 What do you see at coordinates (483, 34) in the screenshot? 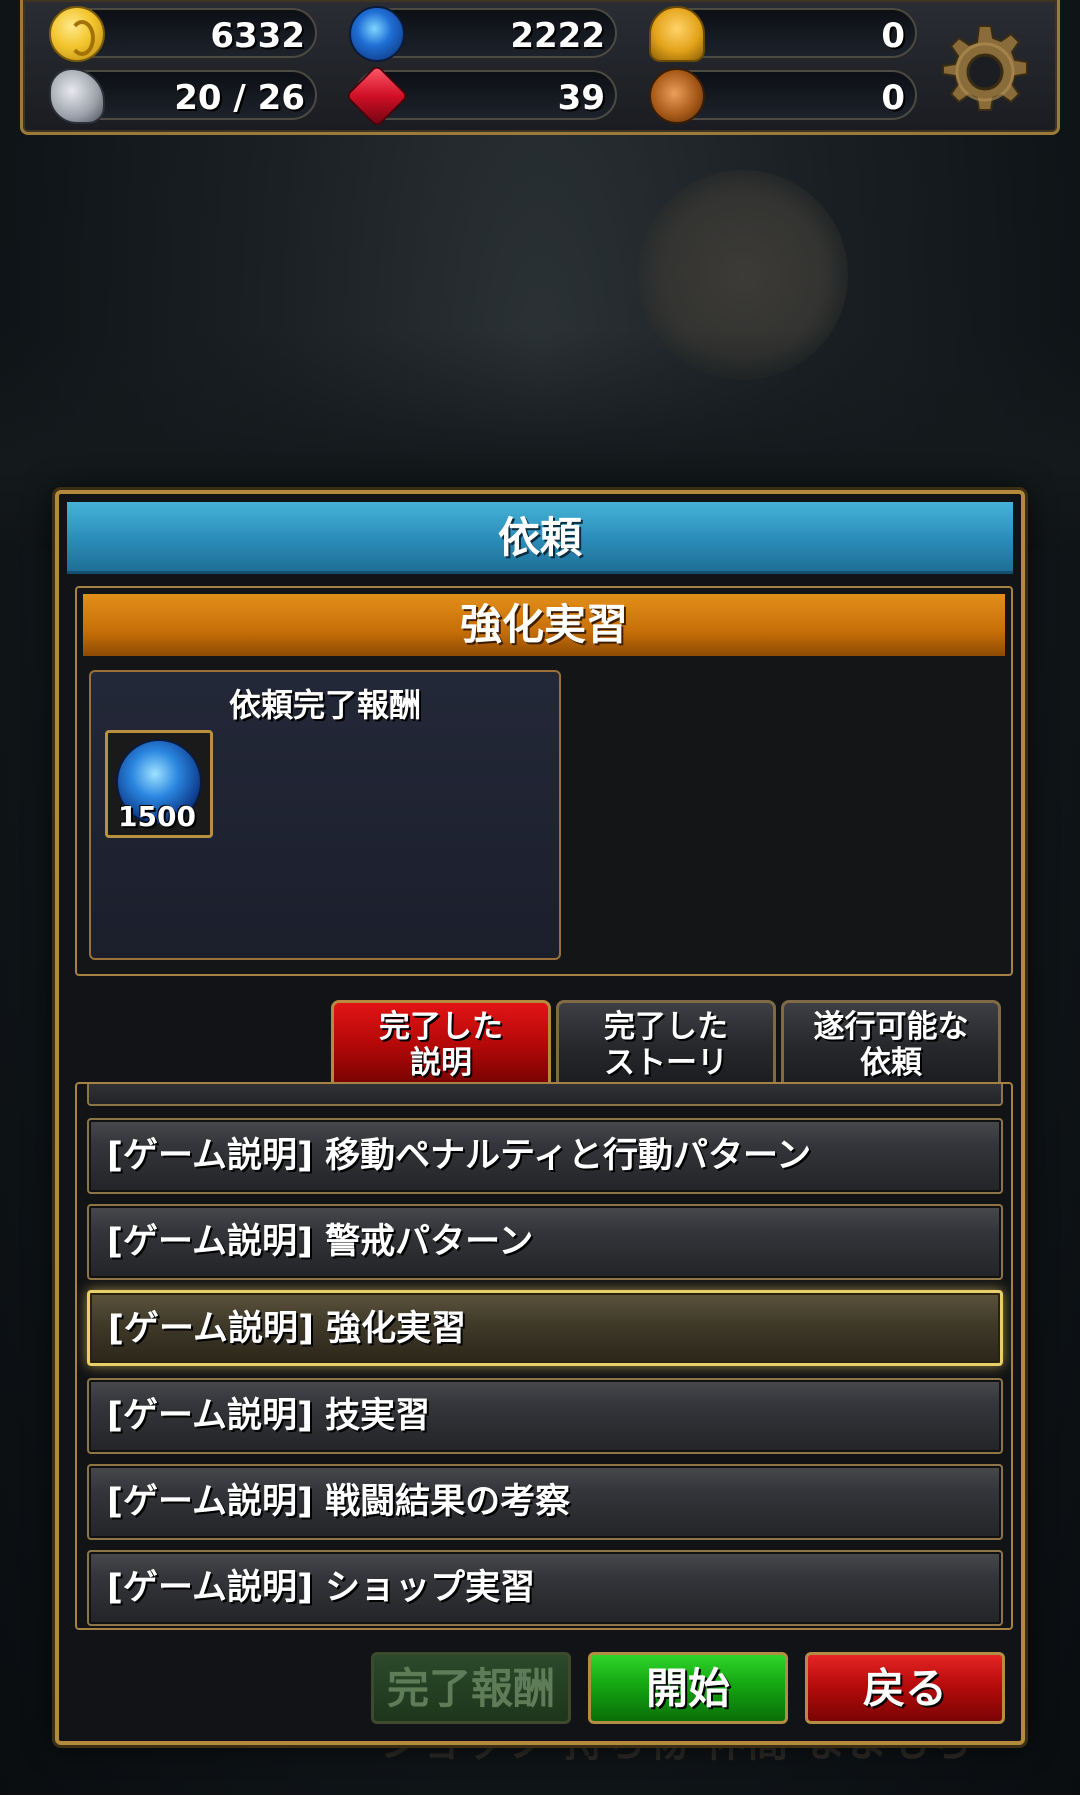
I see `orb-counter: 2222` at bounding box center [483, 34].